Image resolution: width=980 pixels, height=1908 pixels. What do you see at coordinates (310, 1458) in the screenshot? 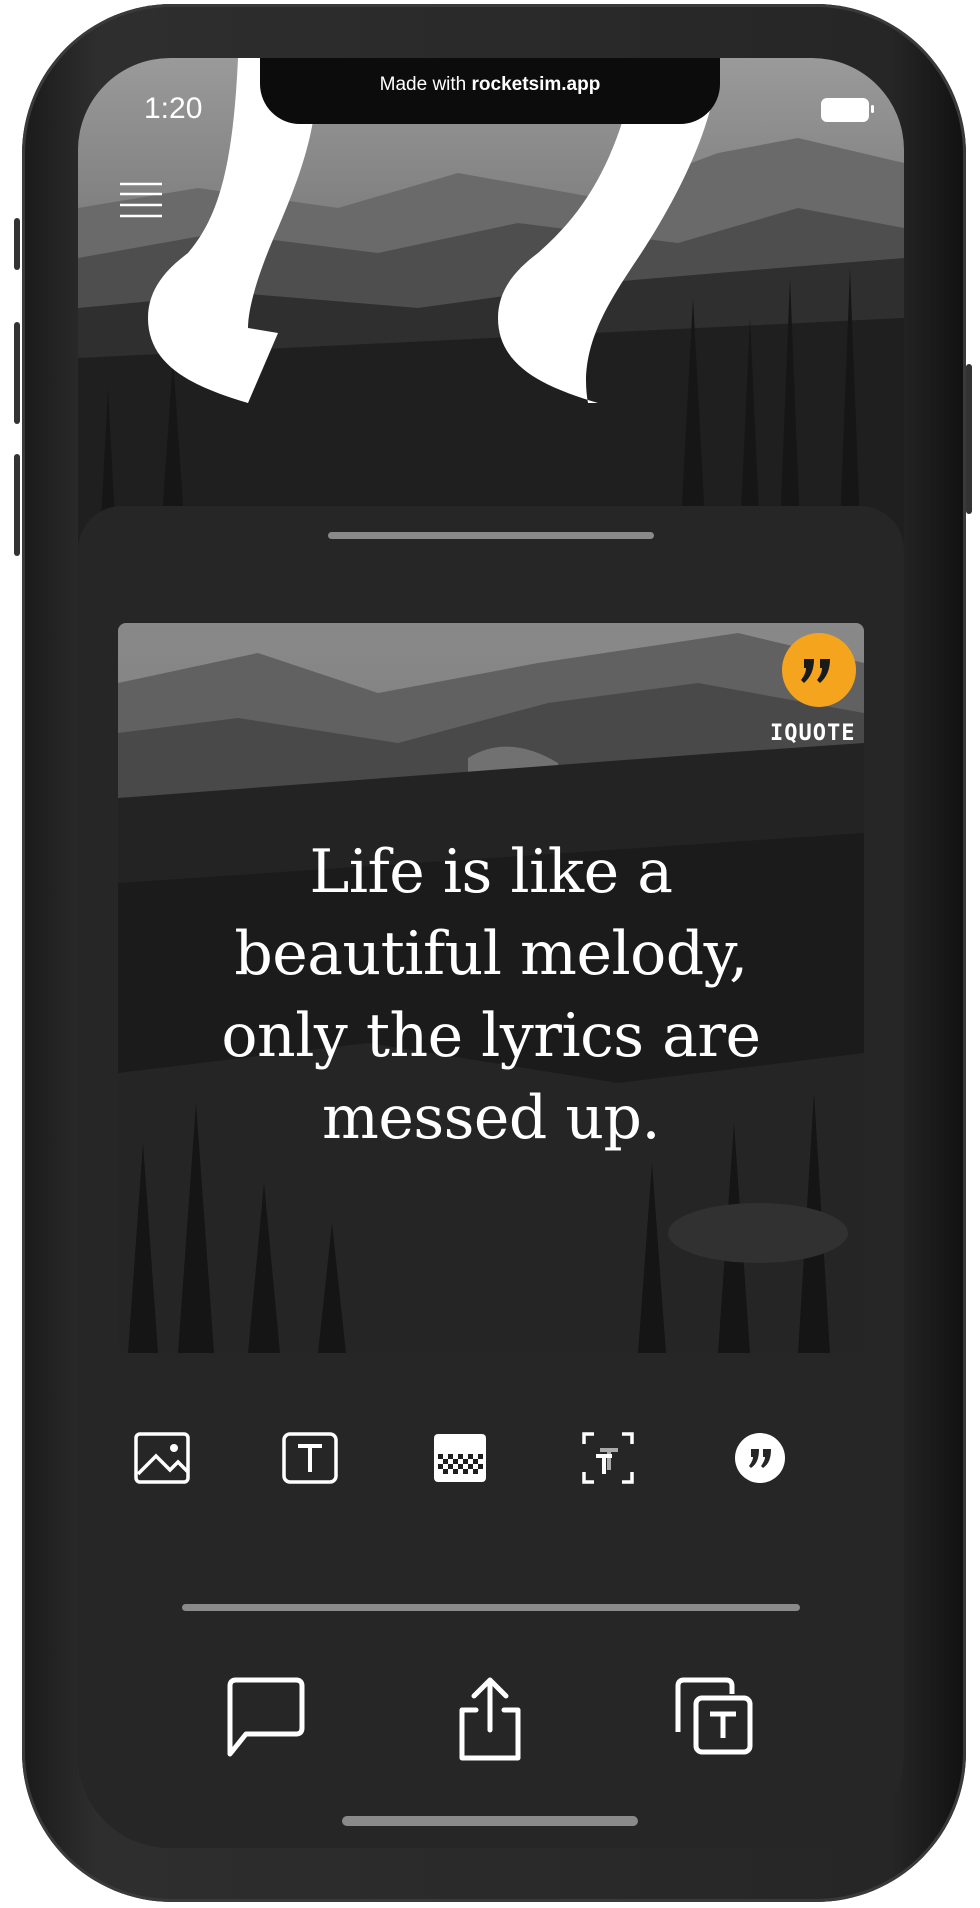
I see `text-icon` at bounding box center [310, 1458].